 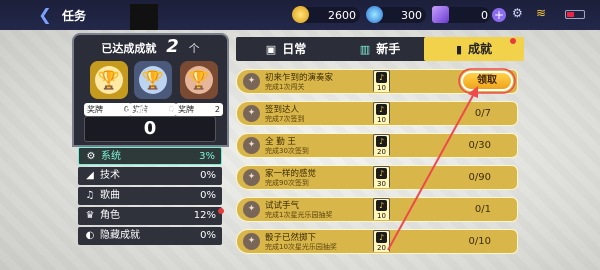 What do you see at coordinates (451, 159) in the screenshot?
I see `annotation-arrow` at bounding box center [451, 159].